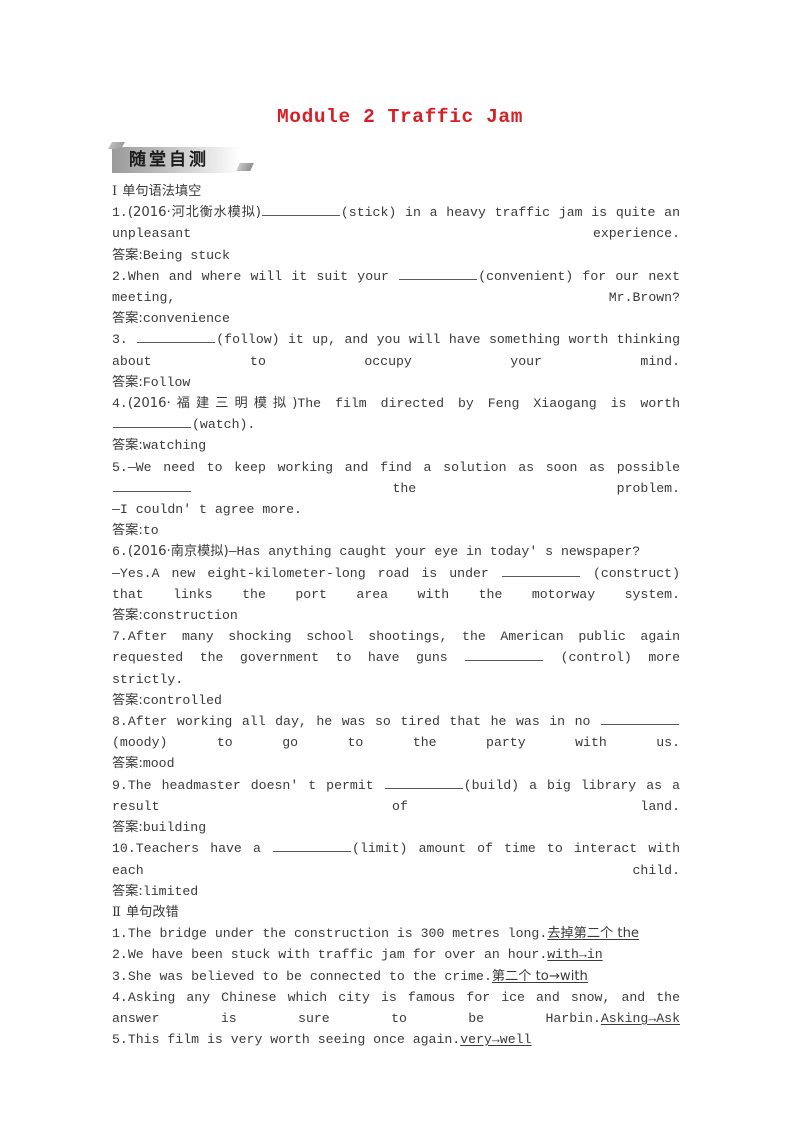 This screenshot has width=800, height=1132. Describe the element at coordinates (120, 637) in the screenshot. I see `question-number: 7.` at that location.